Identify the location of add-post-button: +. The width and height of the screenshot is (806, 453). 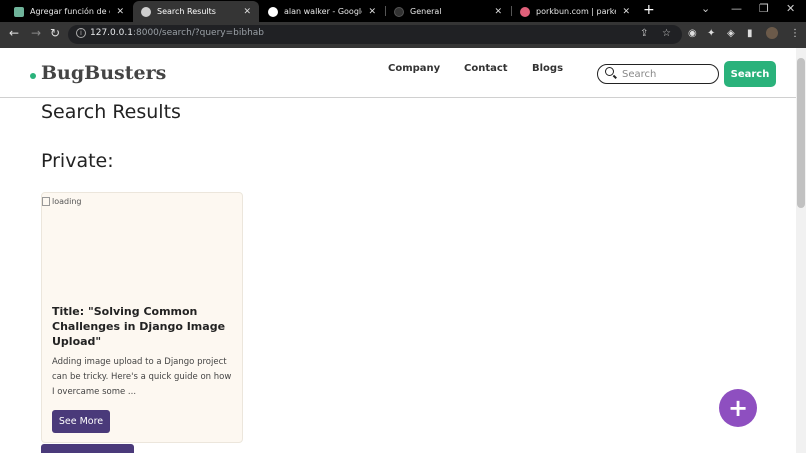
(738, 408).